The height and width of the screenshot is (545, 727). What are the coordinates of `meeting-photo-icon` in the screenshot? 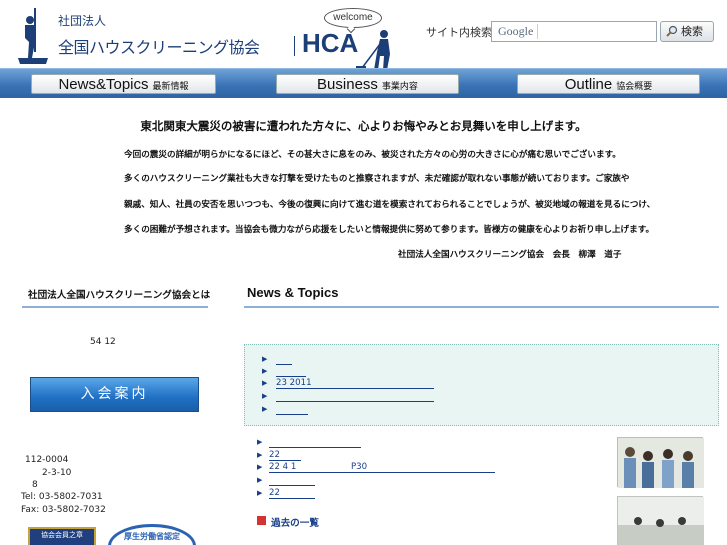 It's located at (661, 521).